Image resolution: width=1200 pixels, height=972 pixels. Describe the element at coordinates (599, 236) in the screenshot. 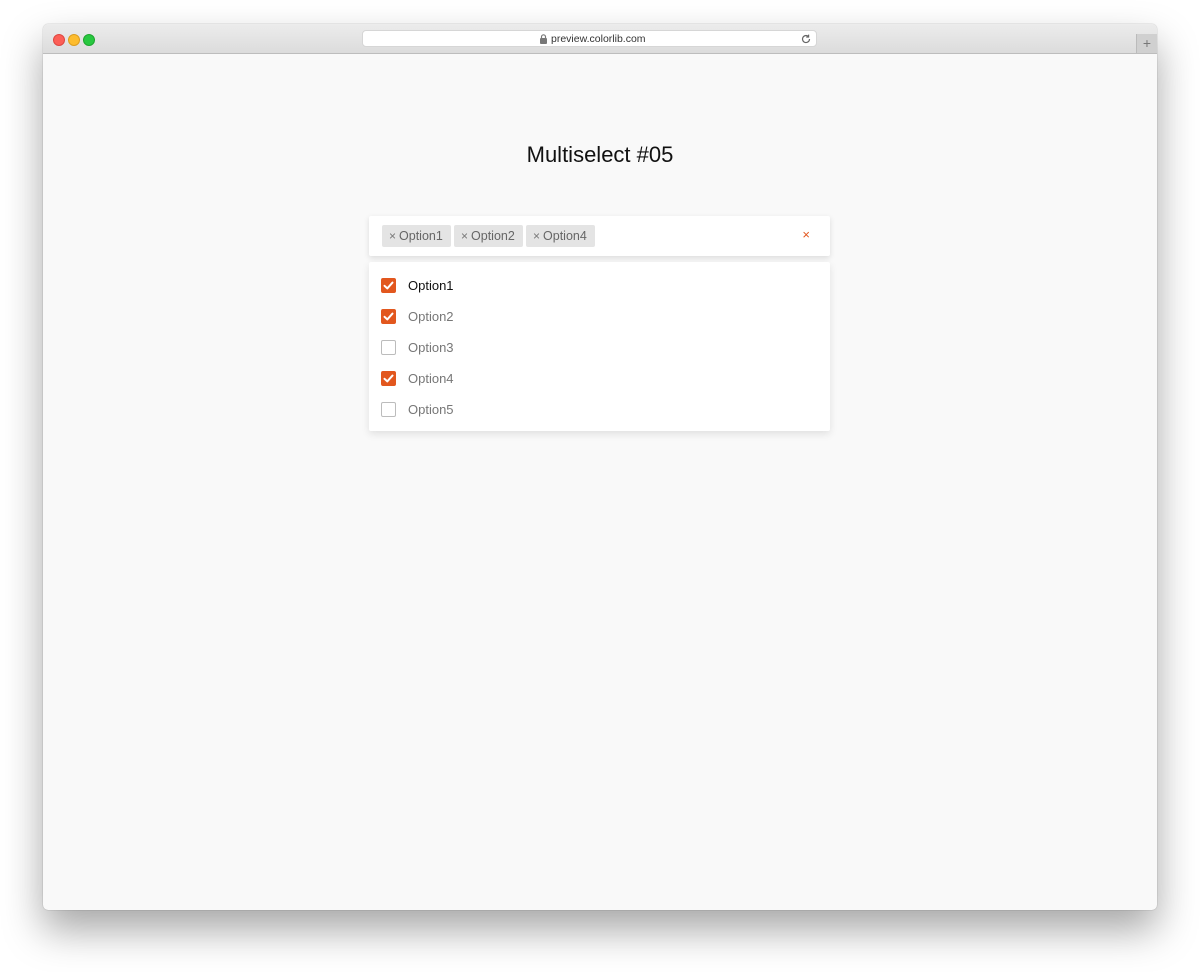

I see `multiselect-input: × Option1 × Option2 × Option4 ×` at that location.